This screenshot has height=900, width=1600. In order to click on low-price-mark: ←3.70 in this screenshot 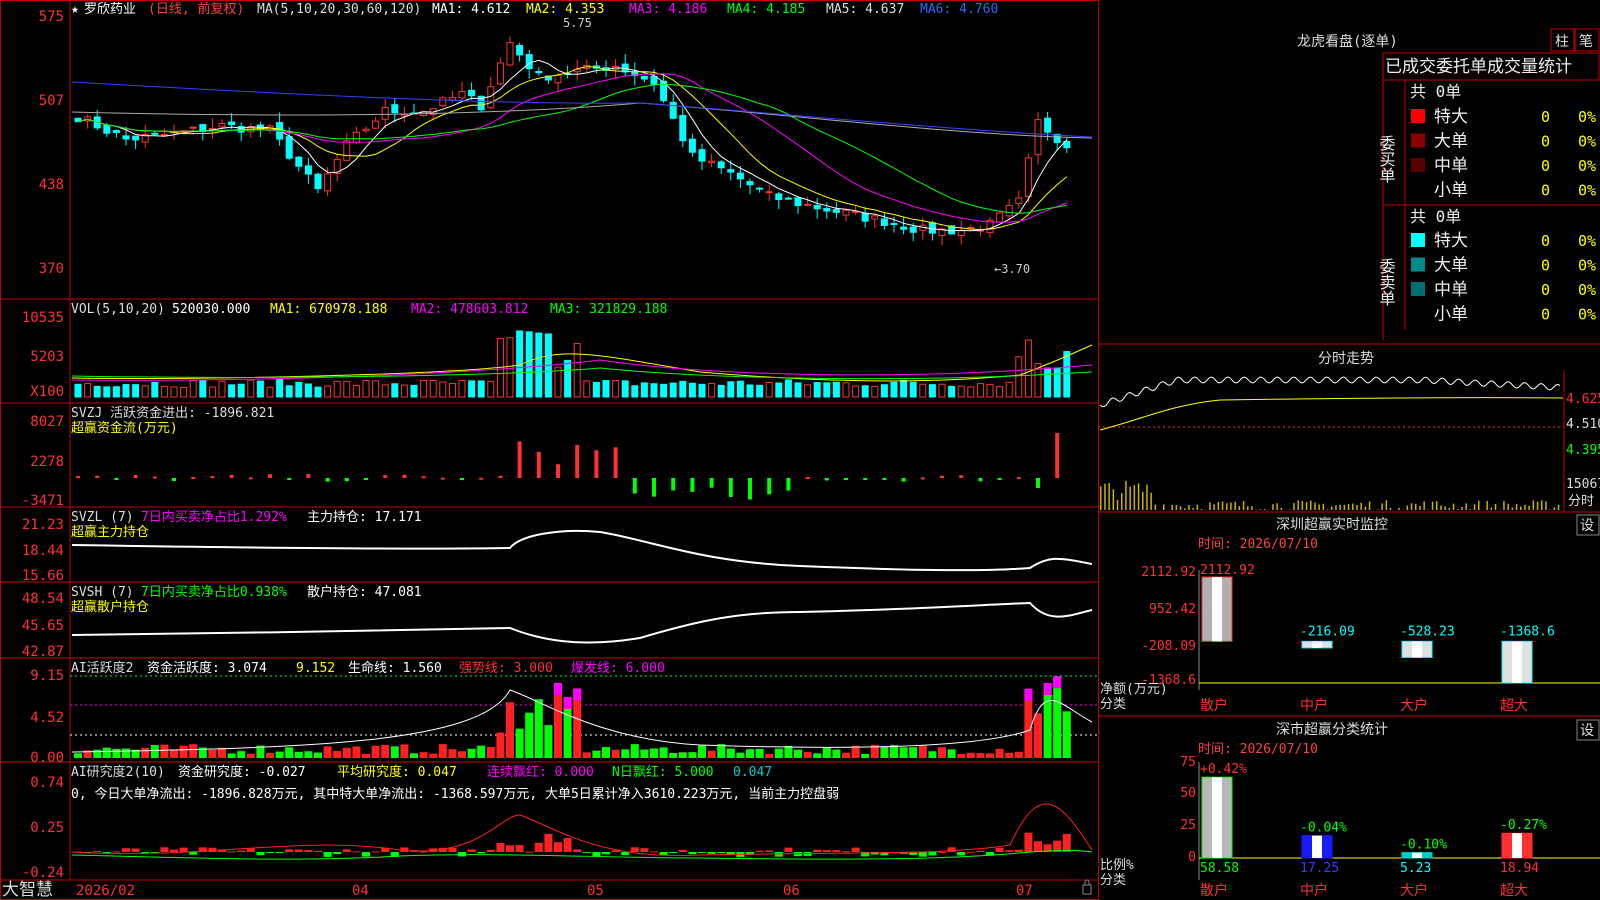, I will do `click(1012, 269)`.